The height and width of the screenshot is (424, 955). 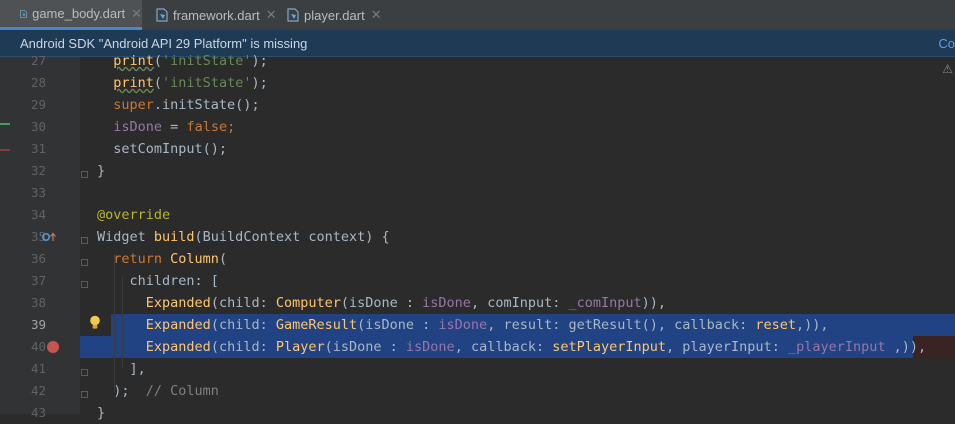 I want to click on side-strip, so click(x=5, y=235).